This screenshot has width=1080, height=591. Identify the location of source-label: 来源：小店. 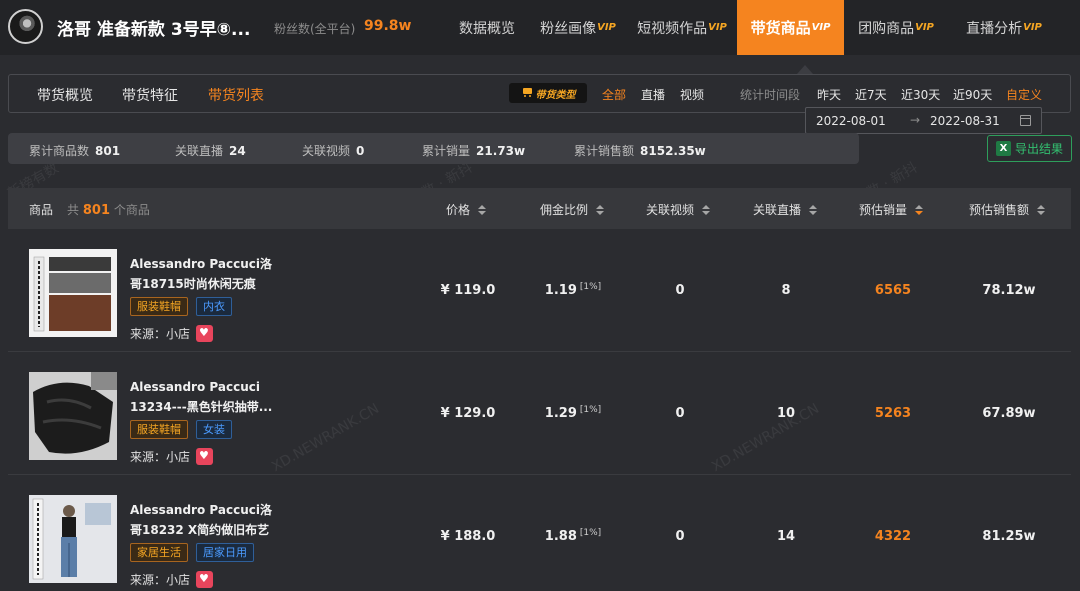
(160, 457).